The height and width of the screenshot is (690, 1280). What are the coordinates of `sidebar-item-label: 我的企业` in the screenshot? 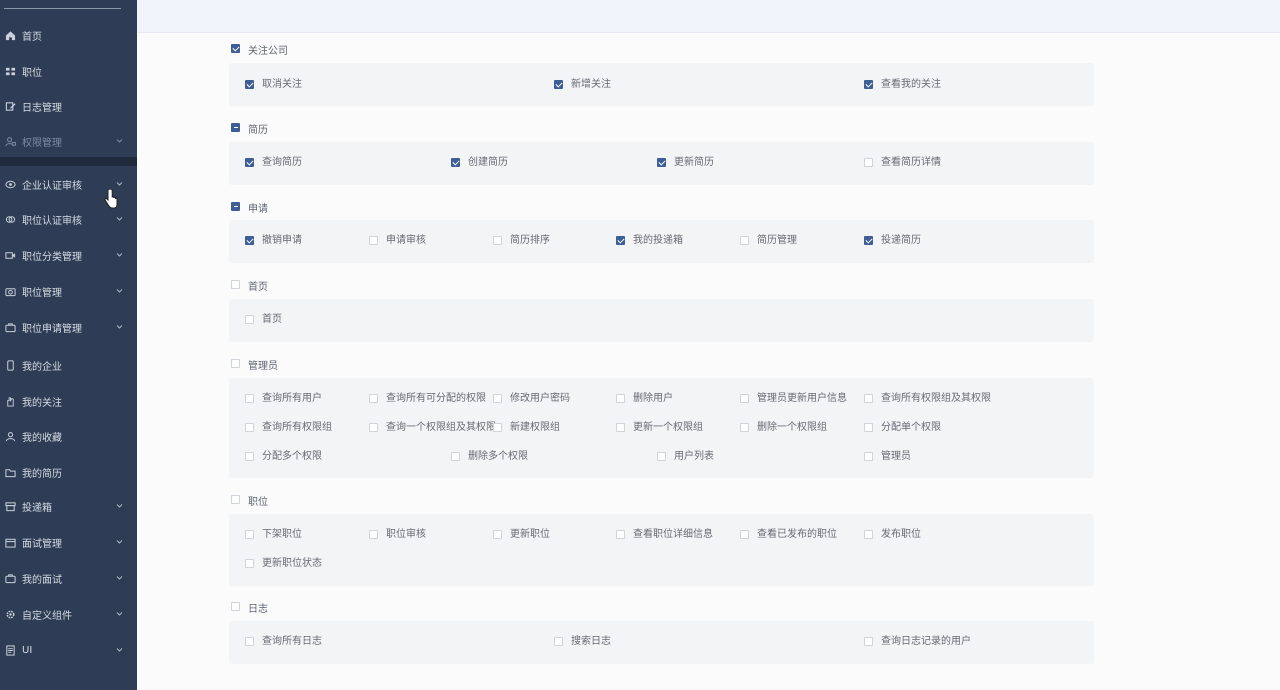 It's located at (42, 367).